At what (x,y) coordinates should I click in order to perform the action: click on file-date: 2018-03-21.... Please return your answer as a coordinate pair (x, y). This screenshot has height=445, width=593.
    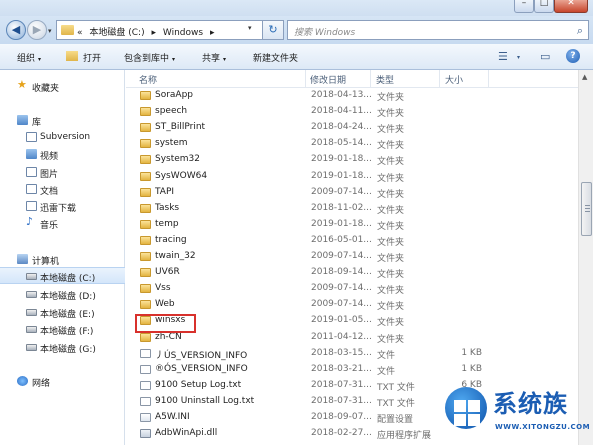
    Looking at the image, I should click on (341, 368).